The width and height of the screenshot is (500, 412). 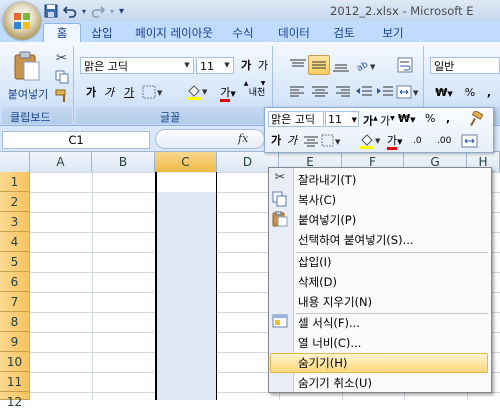 I want to click on tab-review: 검토, so click(x=344, y=33).